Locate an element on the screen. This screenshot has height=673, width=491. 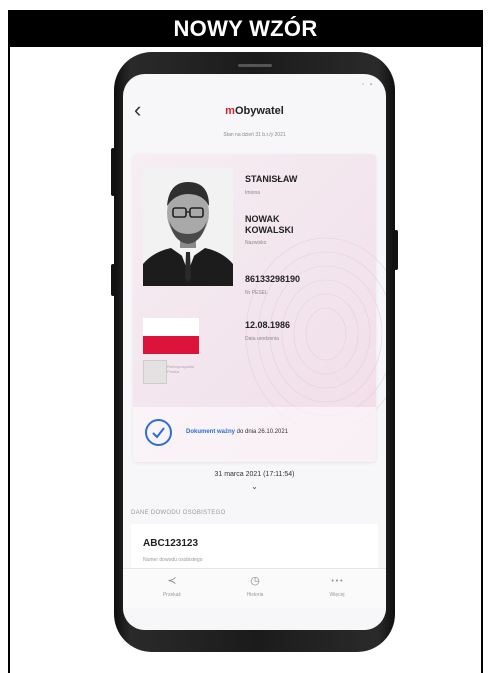
document-number-value: ABC123123 is located at coordinates (171, 543).